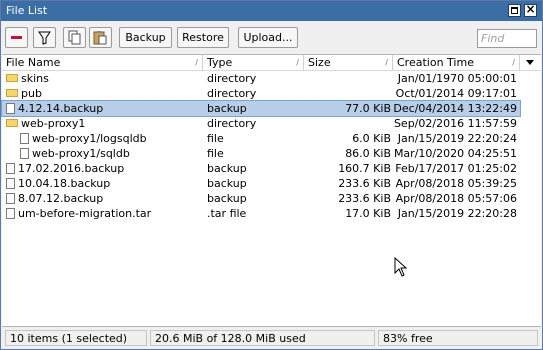  What do you see at coordinates (371, 138) in the screenshot?
I see `file-size-cell: 6.0 KiB` at bounding box center [371, 138].